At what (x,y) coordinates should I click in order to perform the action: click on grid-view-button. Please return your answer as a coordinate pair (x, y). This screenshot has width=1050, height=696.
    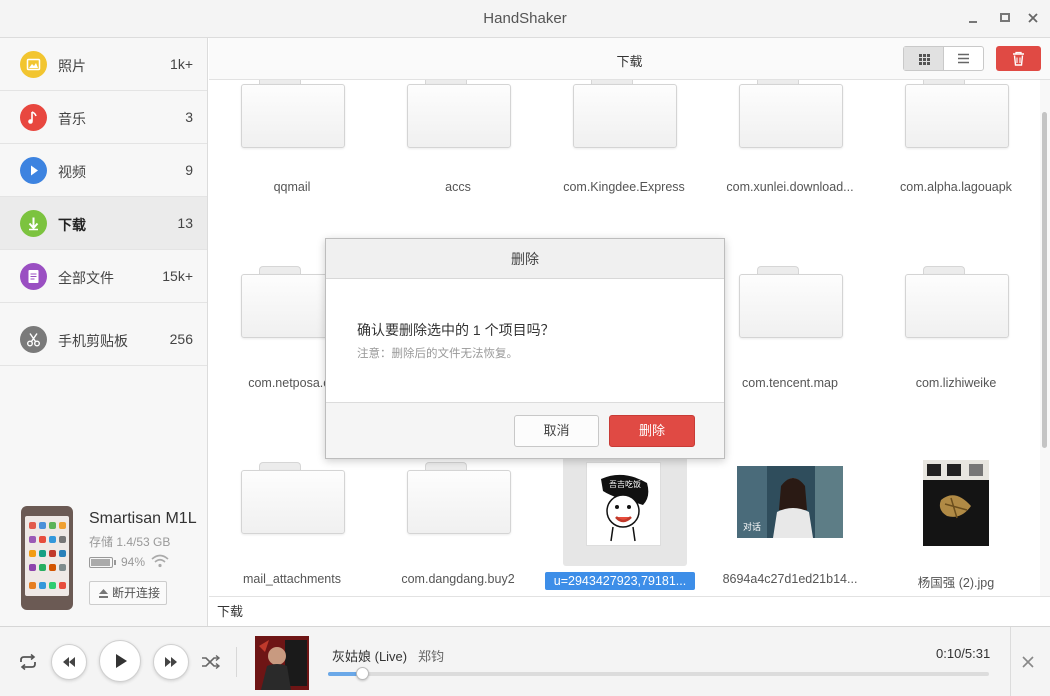
    Looking at the image, I should click on (924, 58).